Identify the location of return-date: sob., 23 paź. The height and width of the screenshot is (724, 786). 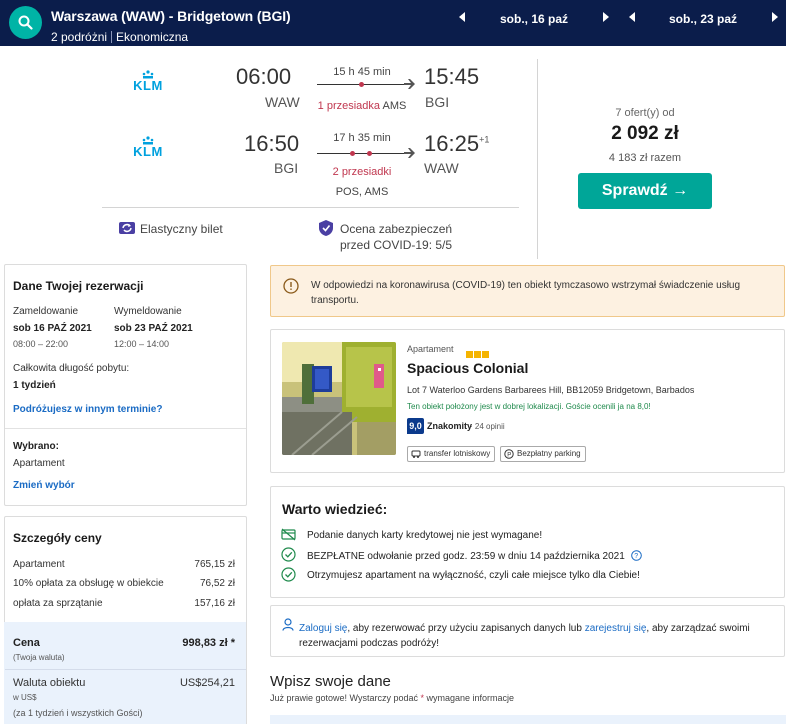
(703, 19).